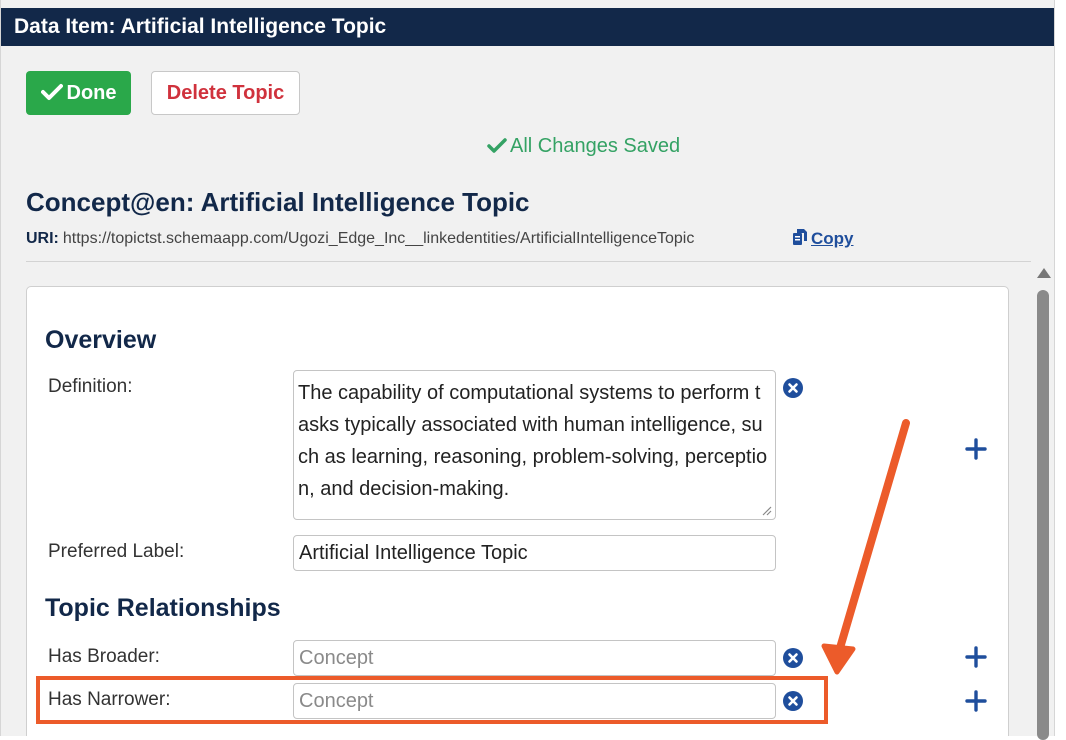  Describe the element at coordinates (104, 656) in the screenshot. I see `has-broader-label: Has Broader:` at that location.